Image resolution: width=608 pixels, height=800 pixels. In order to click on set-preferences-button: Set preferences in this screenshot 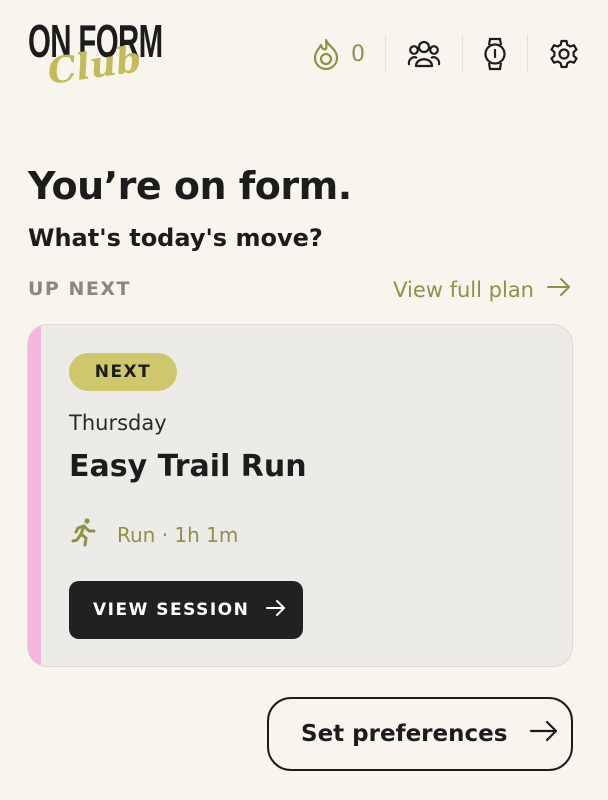, I will do `click(420, 734)`.